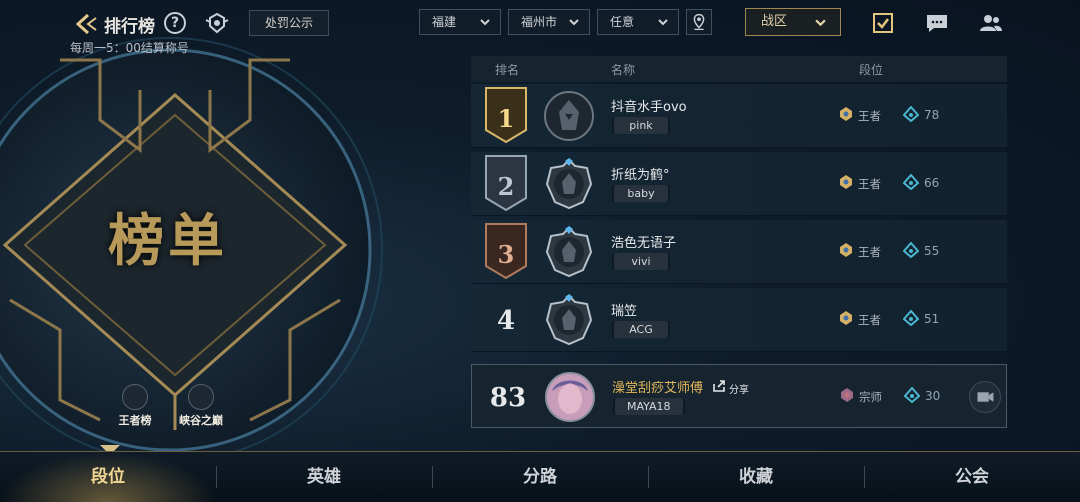 This screenshot has width=1080, height=502. Describe the element at coordinates (460, 22) in the screenshot. I see `province-dropdown: 福建` at that location.